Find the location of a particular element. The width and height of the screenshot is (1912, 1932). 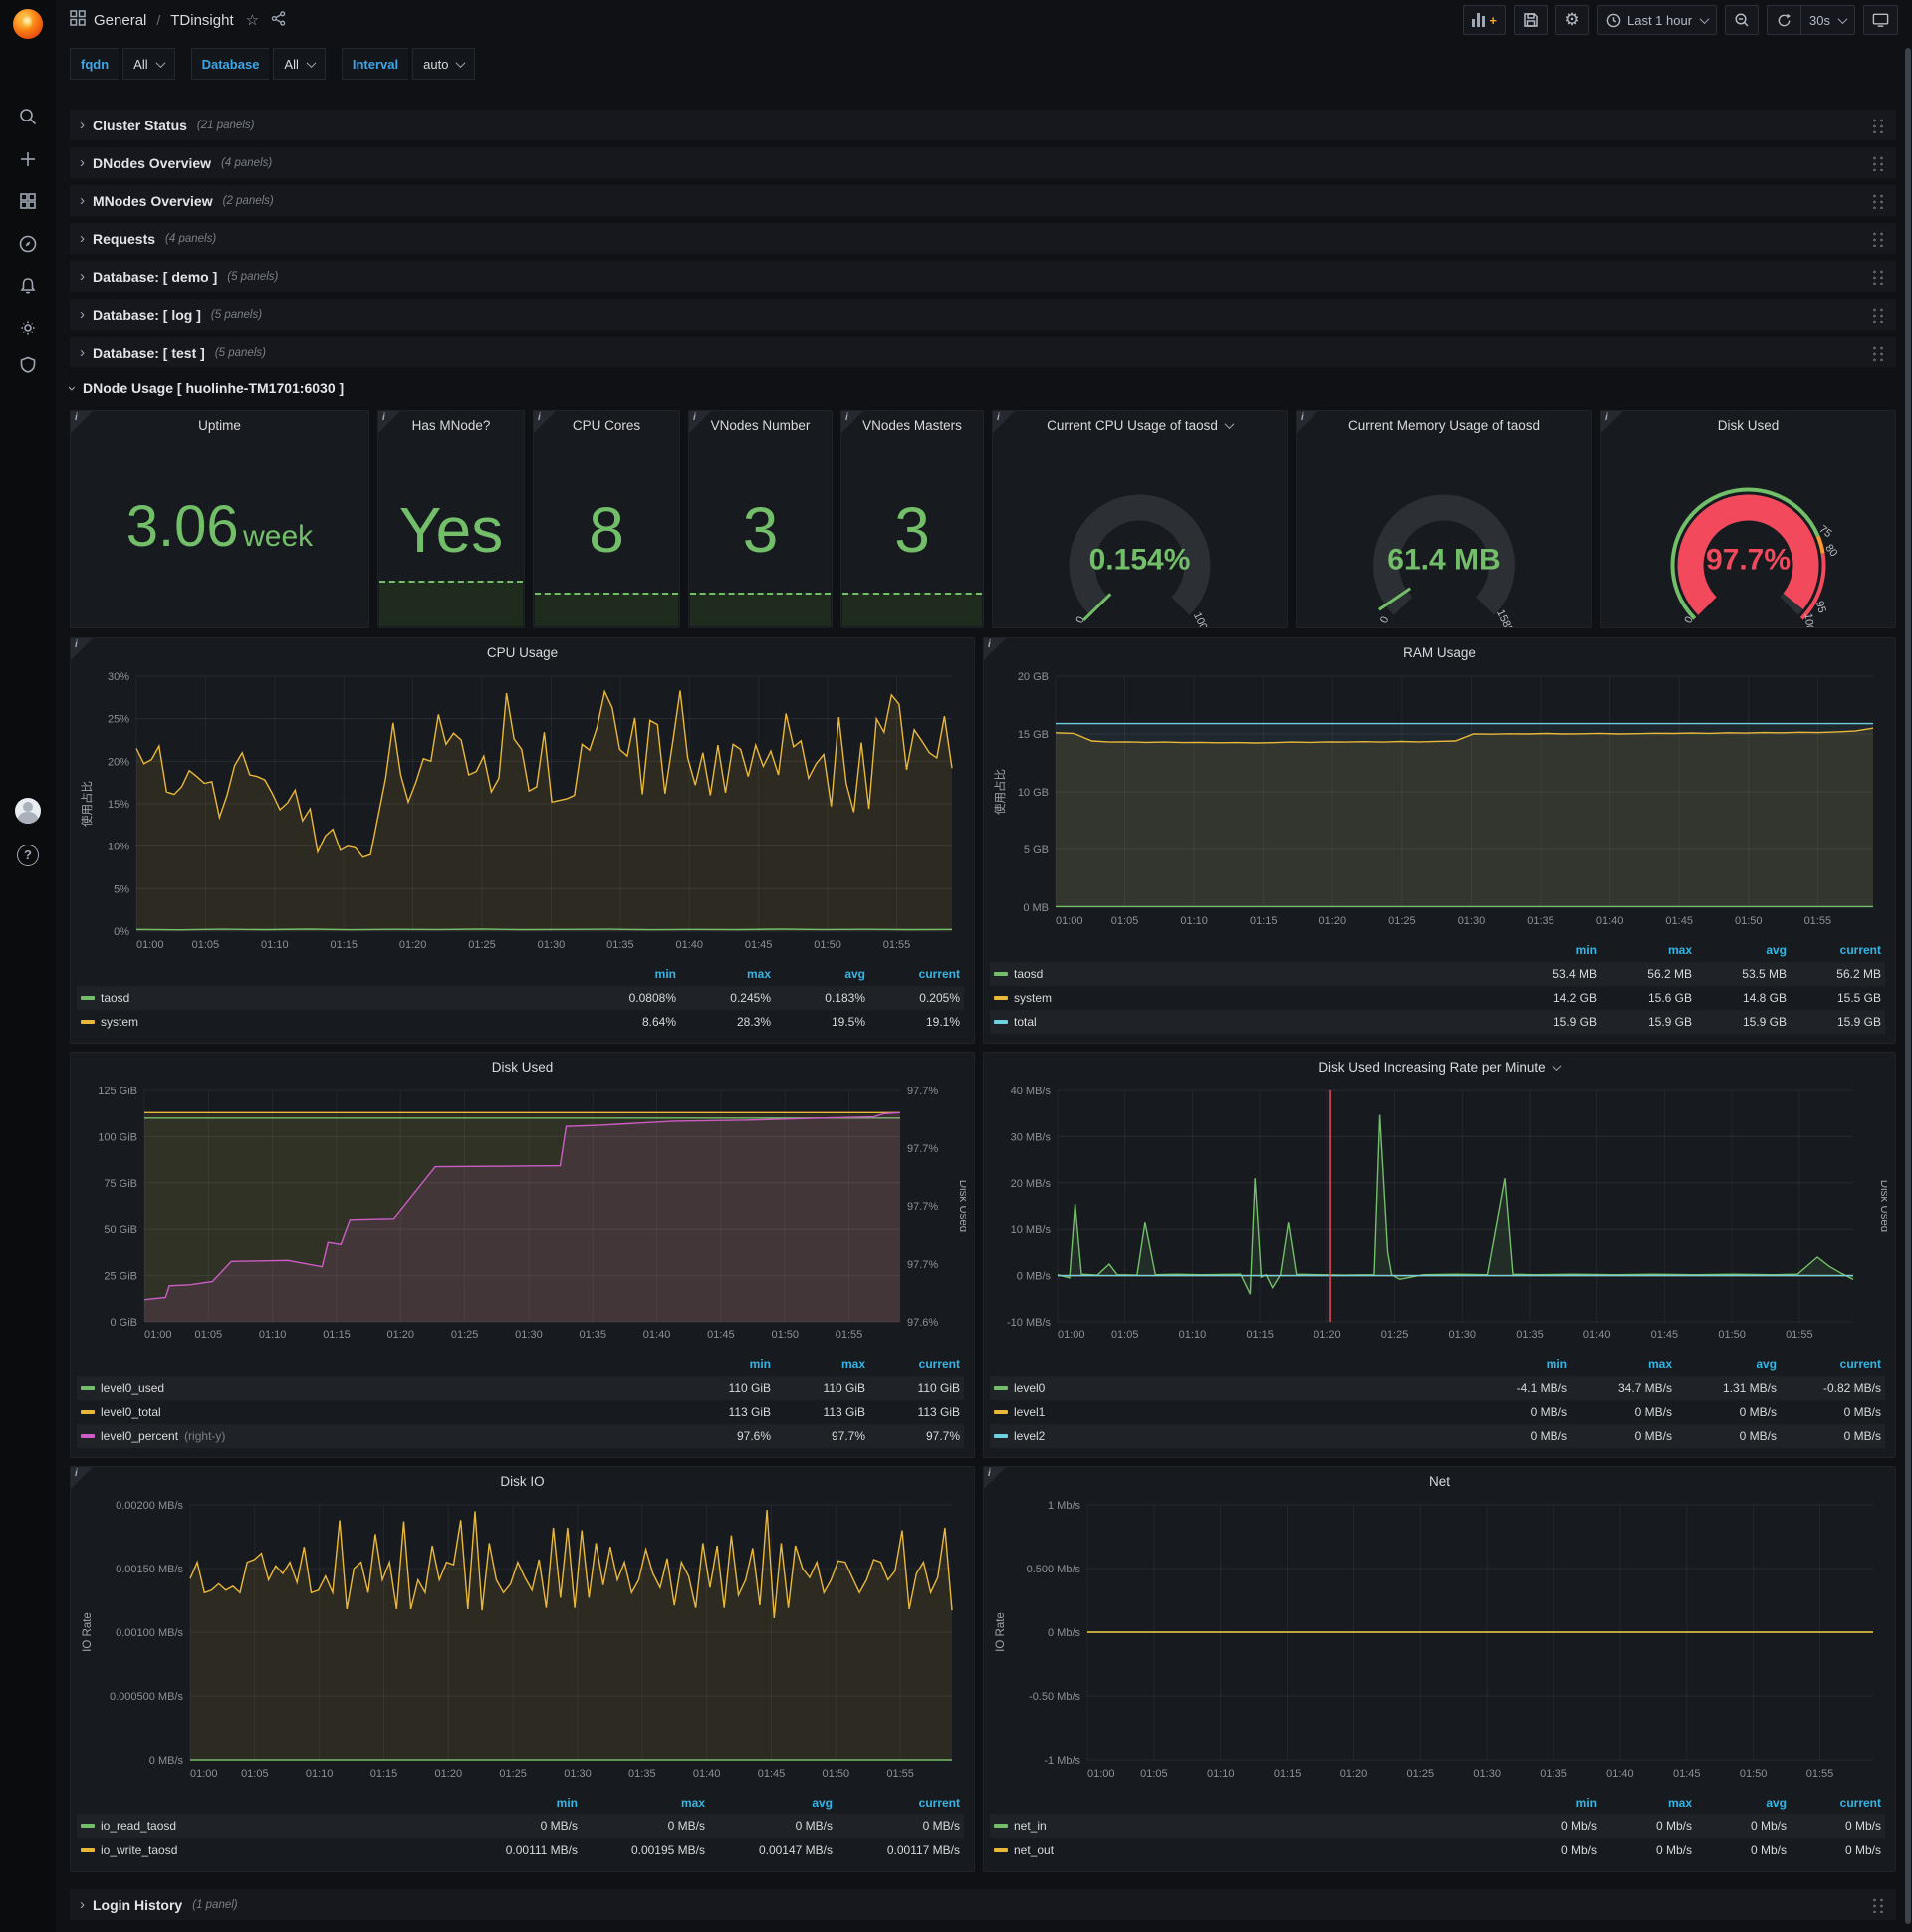

panel-title: Disk Used Increasing Rate per Minute is located at coordinates (1439, 1067).